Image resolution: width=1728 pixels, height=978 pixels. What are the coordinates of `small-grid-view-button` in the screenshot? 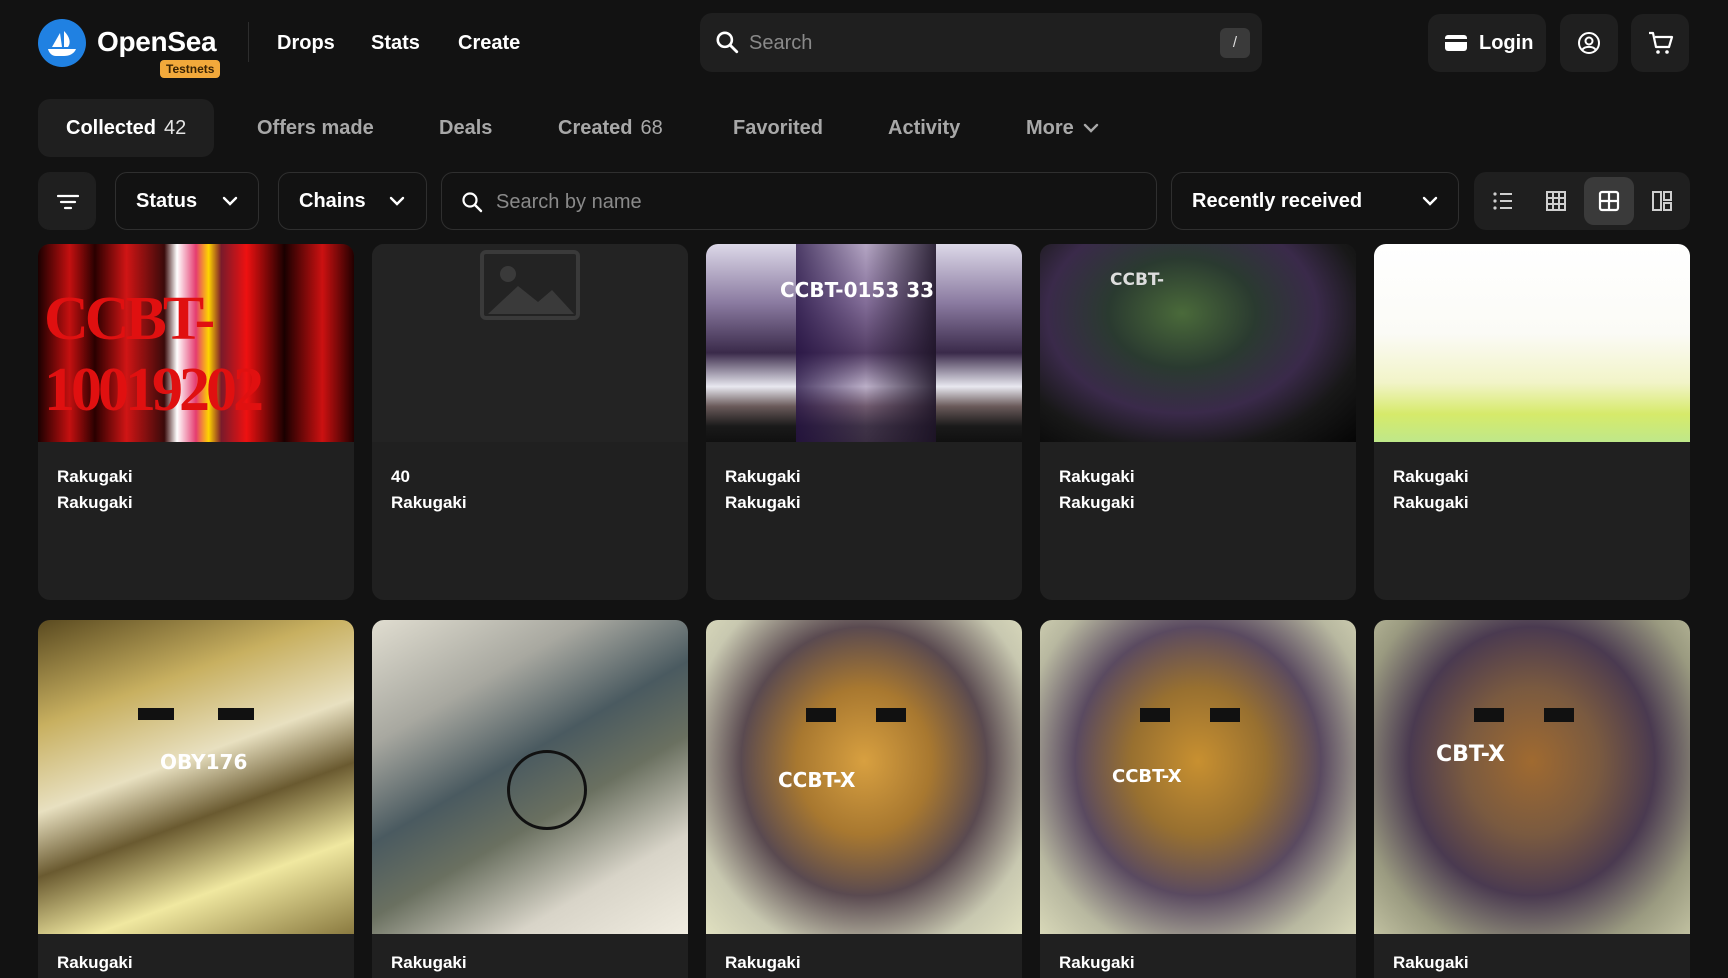 It's located at (1556, 201).